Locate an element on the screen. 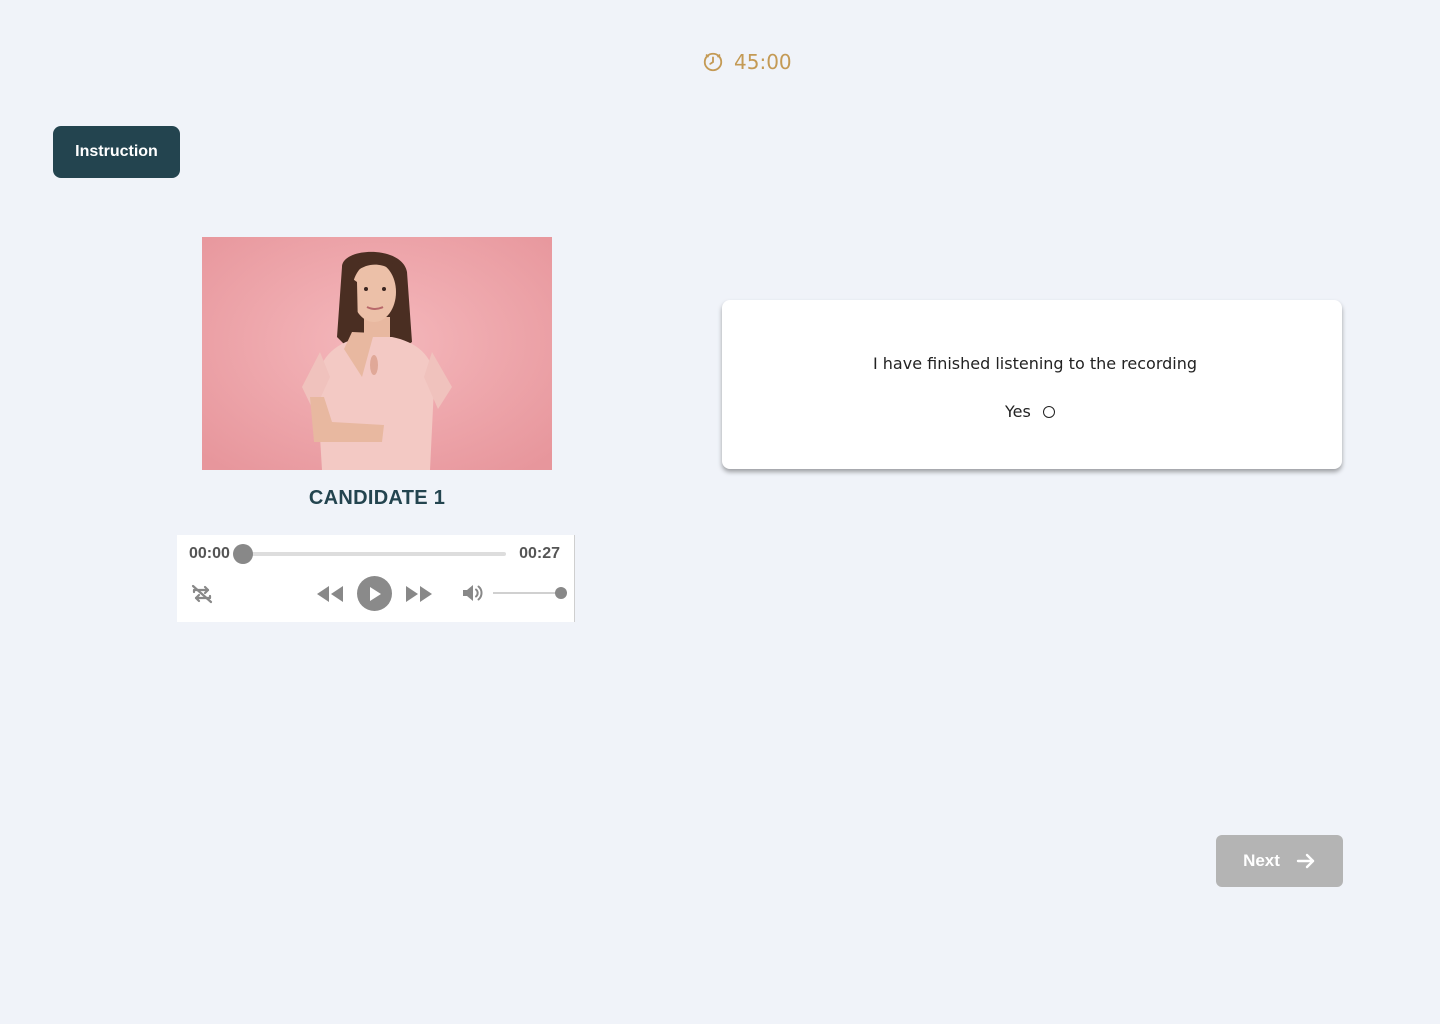  timer-text: 45:00 is located at coordinates (763, 62).